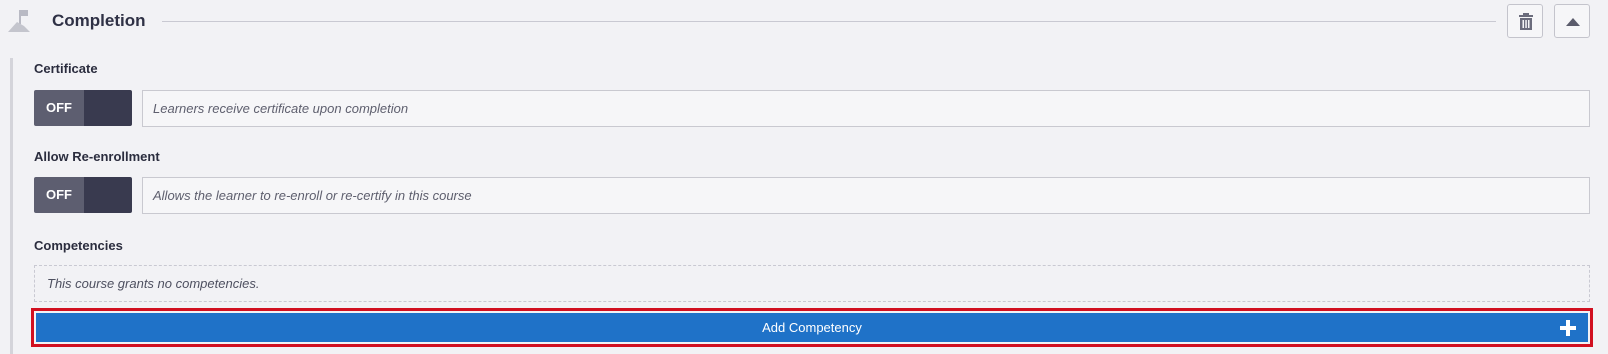 Image resolution: width=1608 pixels, height=354 pixels. What do you see at coordinates (97, 156) in the screenshot?
I see `reenrollment-label: Allow Re-enrollment` at bounding box center [97, 156].